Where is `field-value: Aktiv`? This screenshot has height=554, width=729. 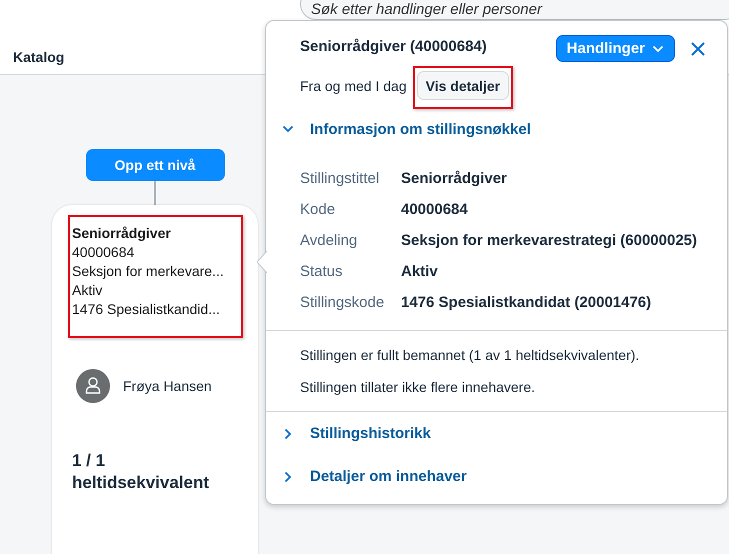
field-value: Aktiv is located at coordinates (419, 271).